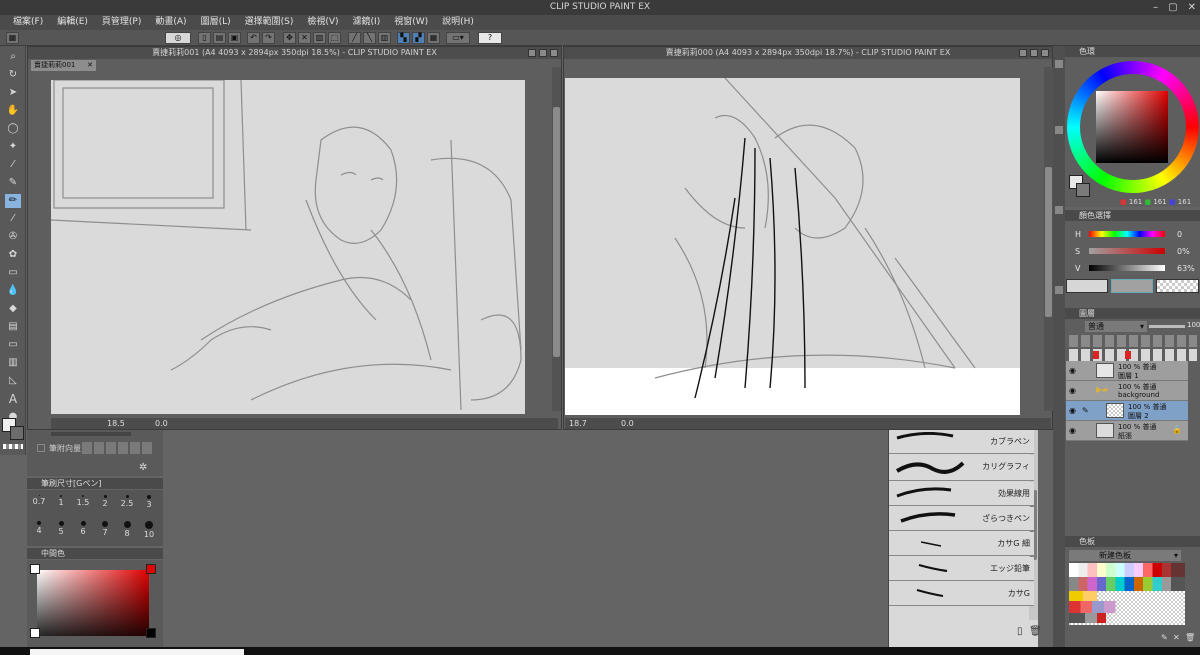 This screenshot has height=655, width=1200. I want to click on saturation-slider, so click(1127, 251).